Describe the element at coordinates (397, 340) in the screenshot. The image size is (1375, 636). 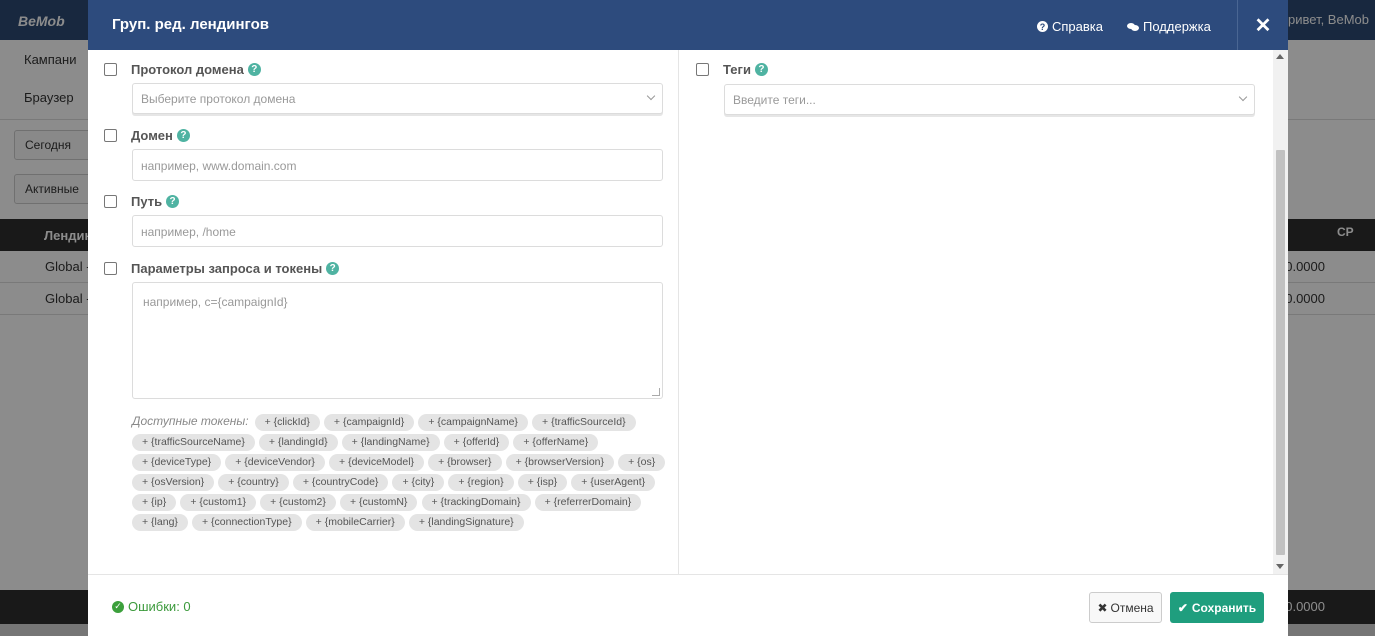
I see `query-textarea: например, c={campaignId}` at that location.